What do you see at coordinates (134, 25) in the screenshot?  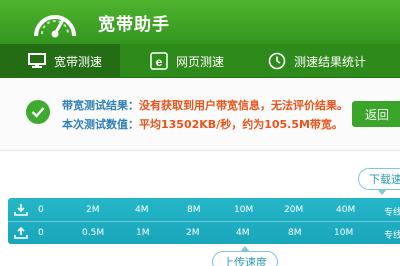 I see `app-title: 宽带助手` at bounding box center [134, 25].